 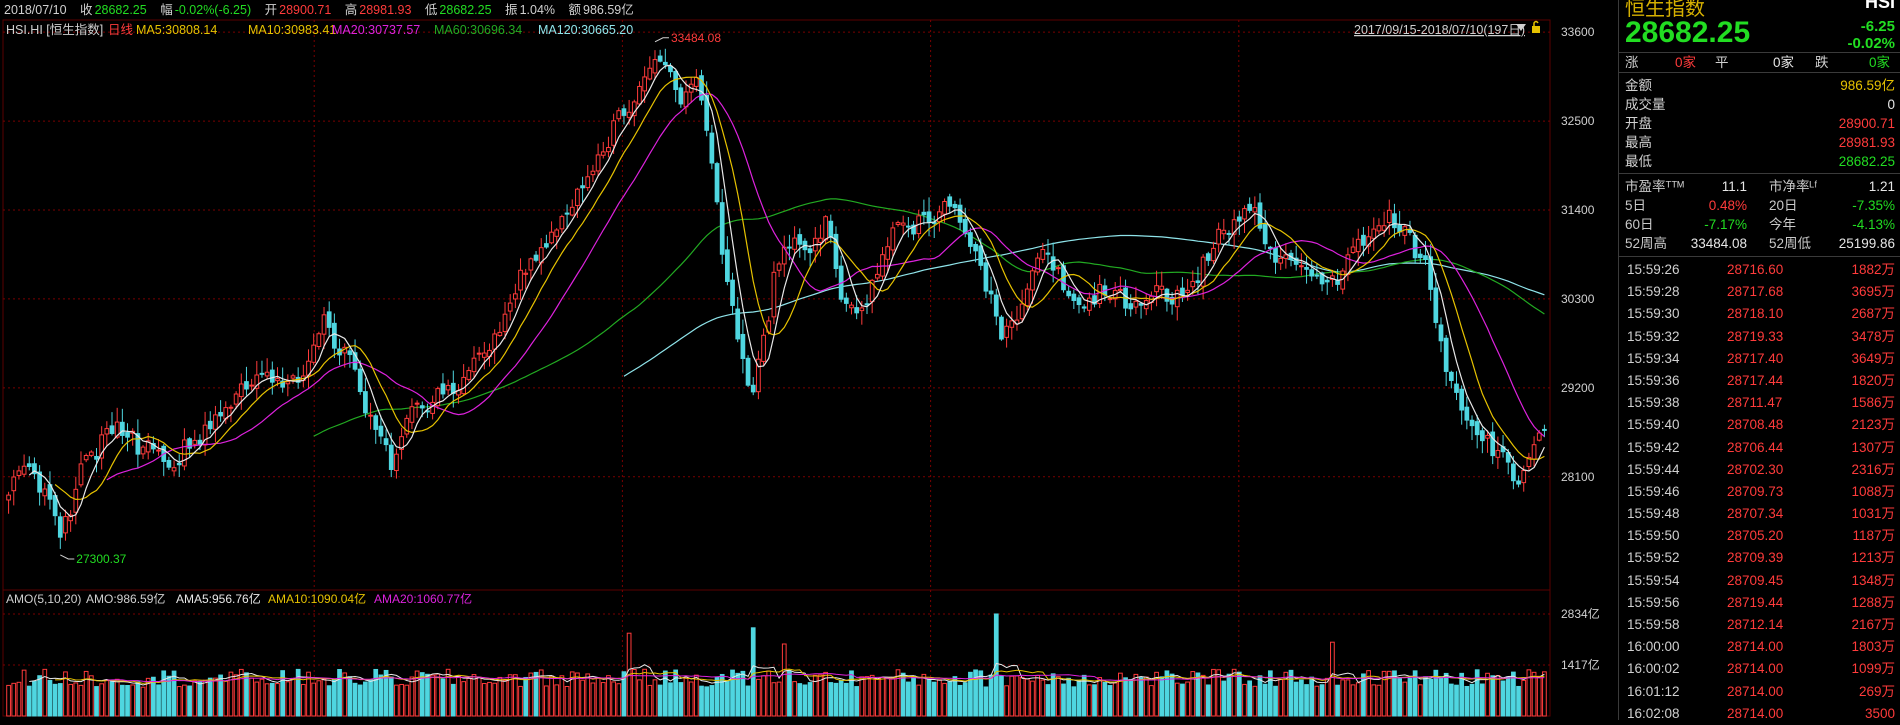 I want to click on ratio-row-60d: 60日 -7.17% 今年 -4.13%, so click(x=1760, y=224).